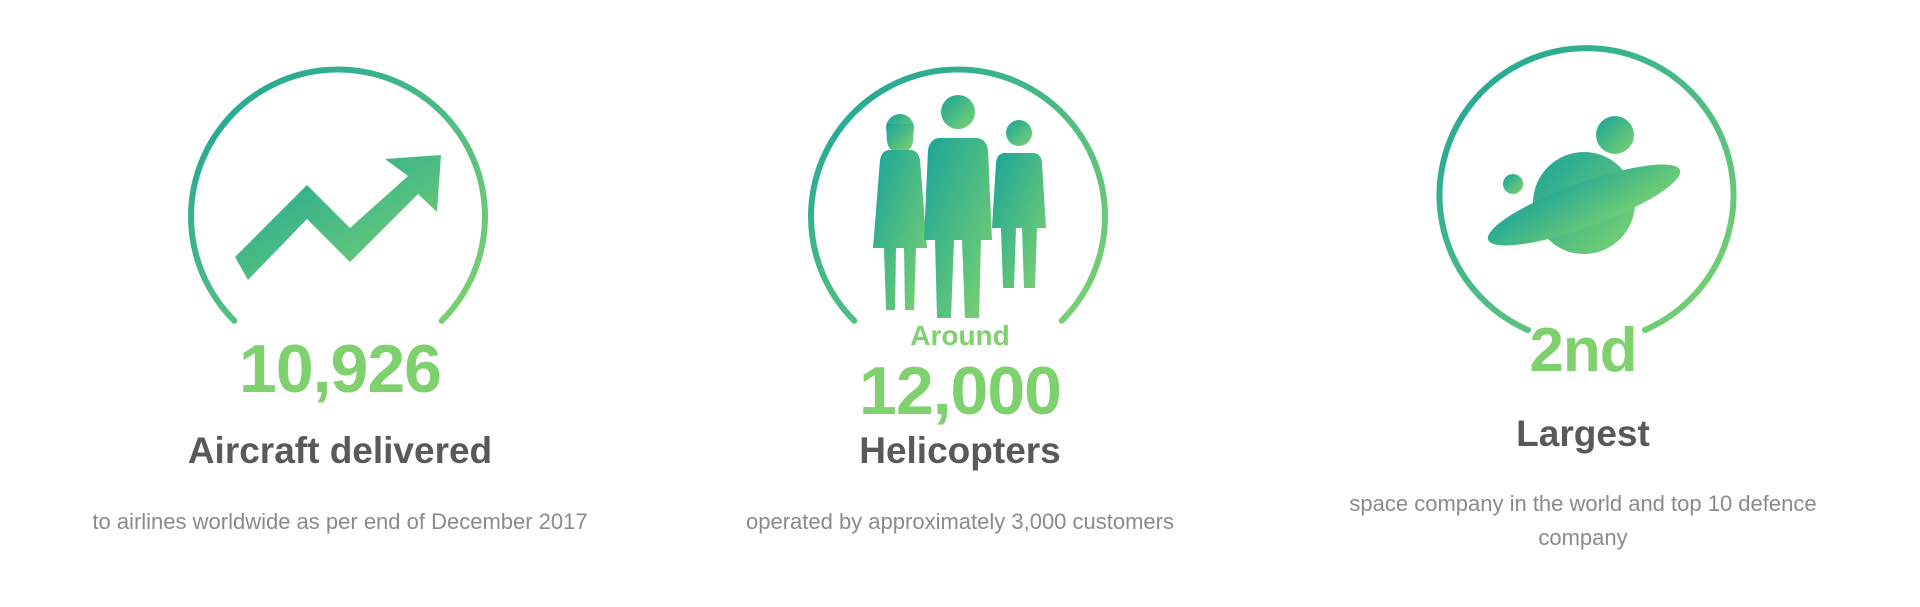  What do you see at coordinates (960, 391) in the screenshot?
I see `stat-value: 12,000` at bounding box center [960, 391].